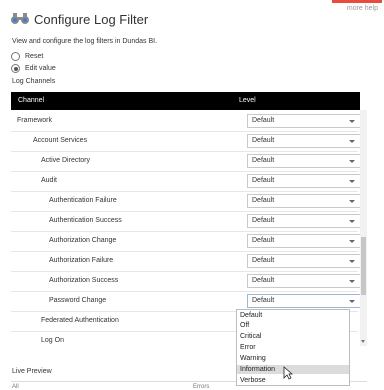 This screenshot has width=384, height=390. I want to click on edit-value-radio-label: Edit value, so click(40, 68).